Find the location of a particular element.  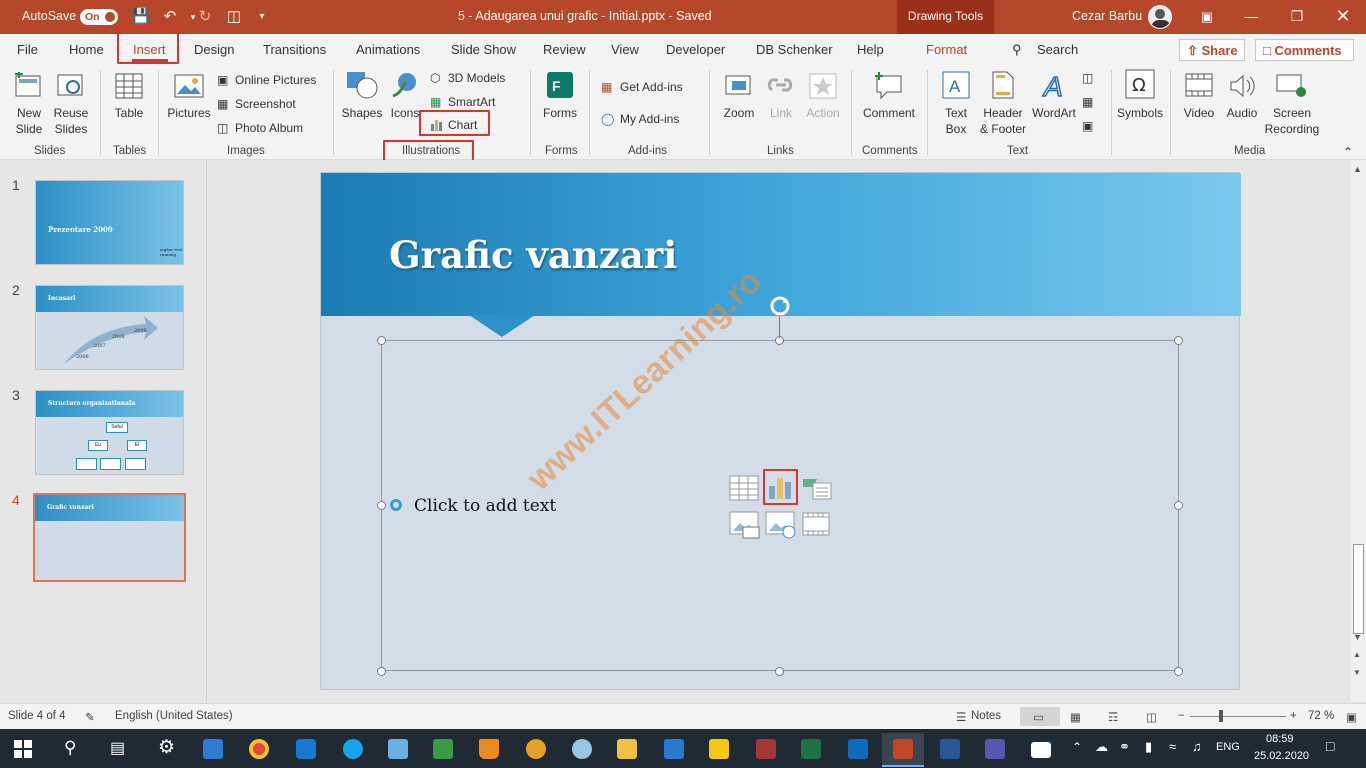

zoom-button: Zoom is located at coordinates (739, 113).